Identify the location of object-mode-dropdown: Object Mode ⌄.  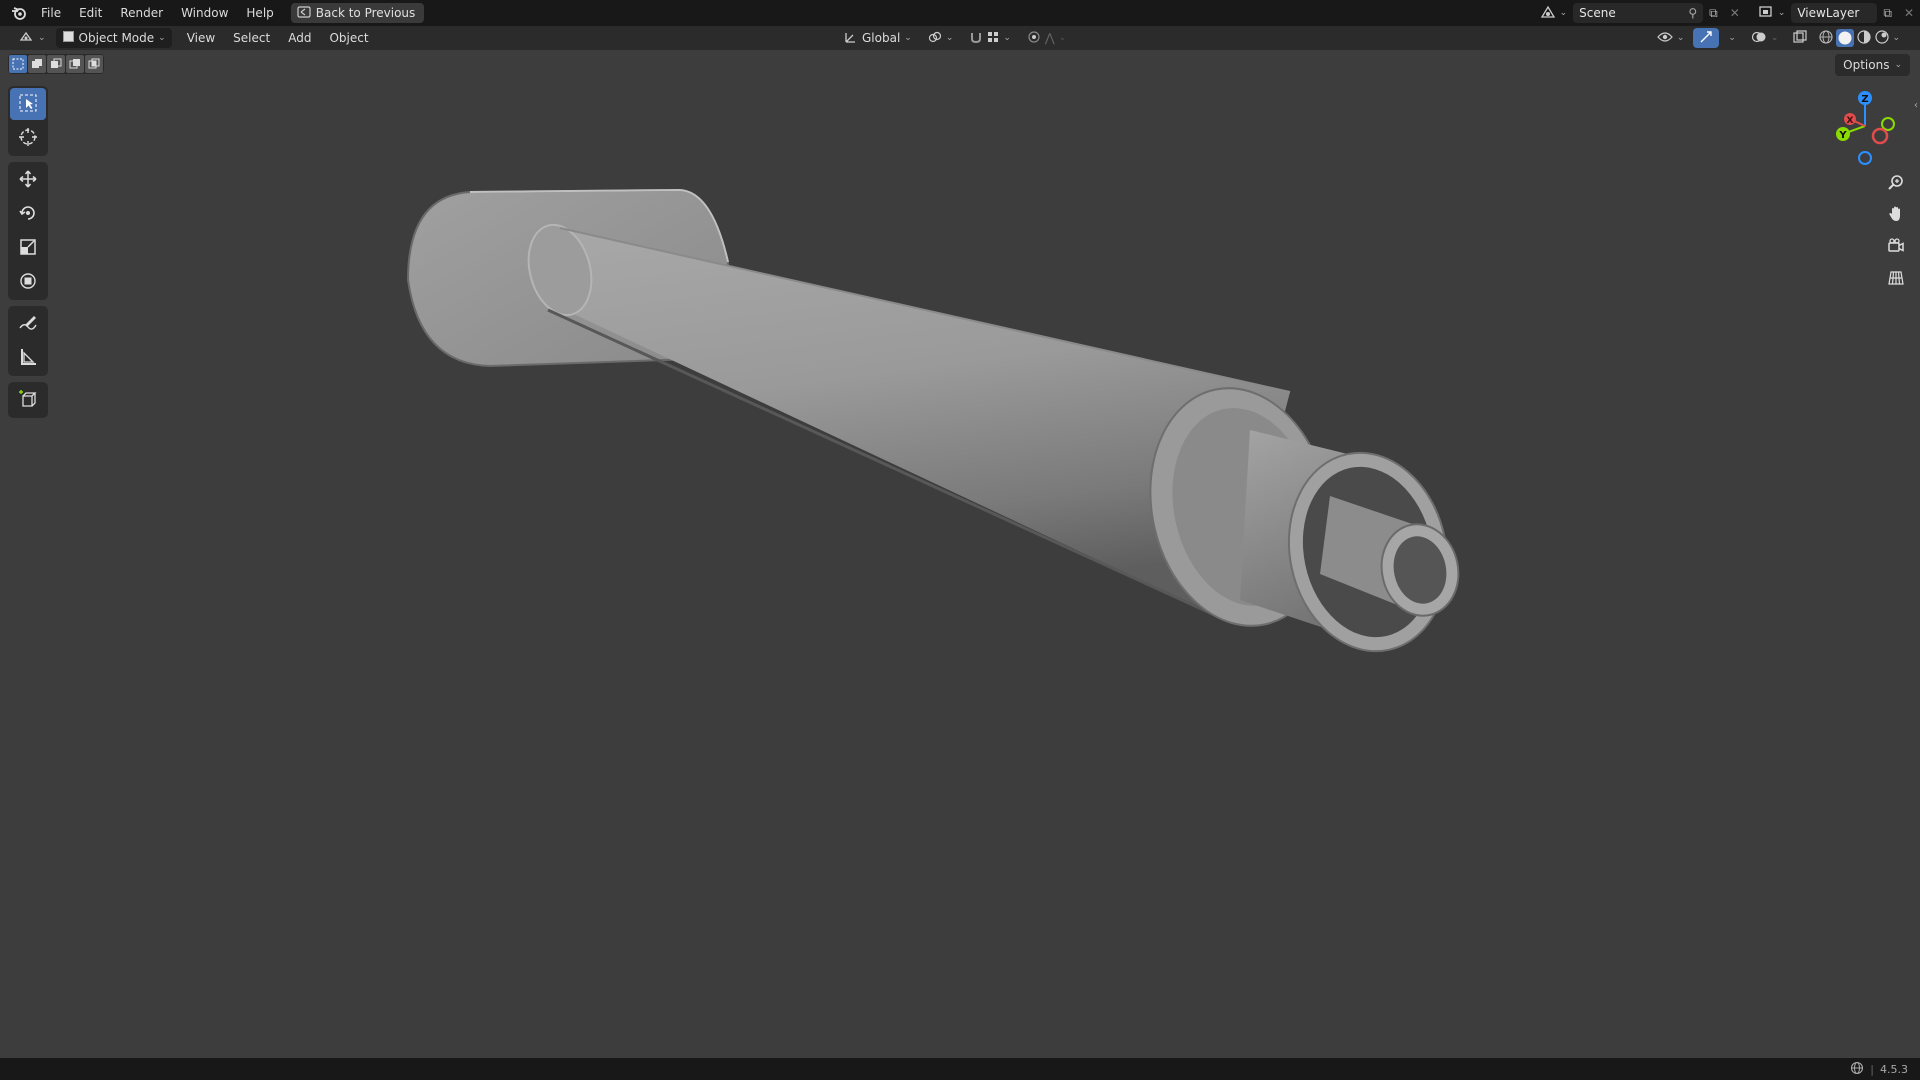
(113, 38).